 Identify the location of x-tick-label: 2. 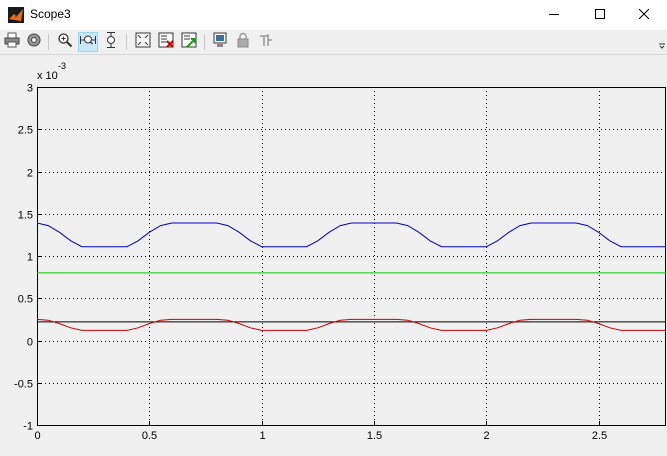
(486, 436).